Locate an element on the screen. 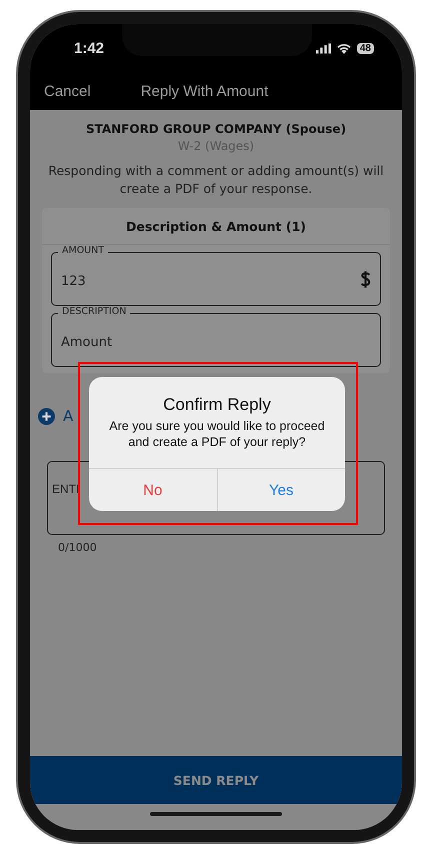 The height and width of the screenshot is (863, 430). field-value: Amount is located at coordinates (87, 342).